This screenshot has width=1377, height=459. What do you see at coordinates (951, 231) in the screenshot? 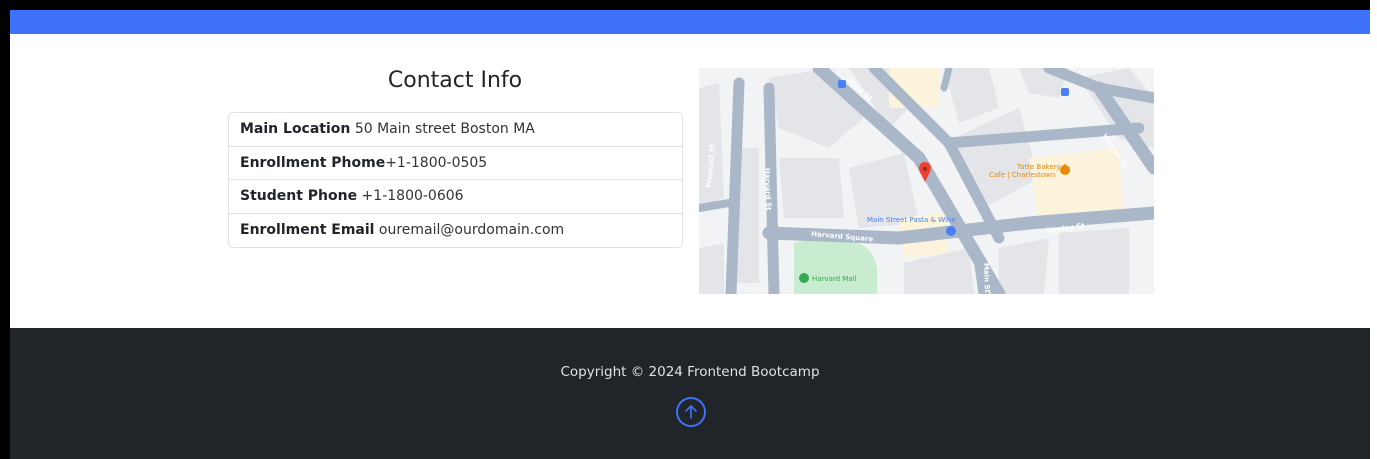
I see `shopping-icon` at bounding box center [951, 231].